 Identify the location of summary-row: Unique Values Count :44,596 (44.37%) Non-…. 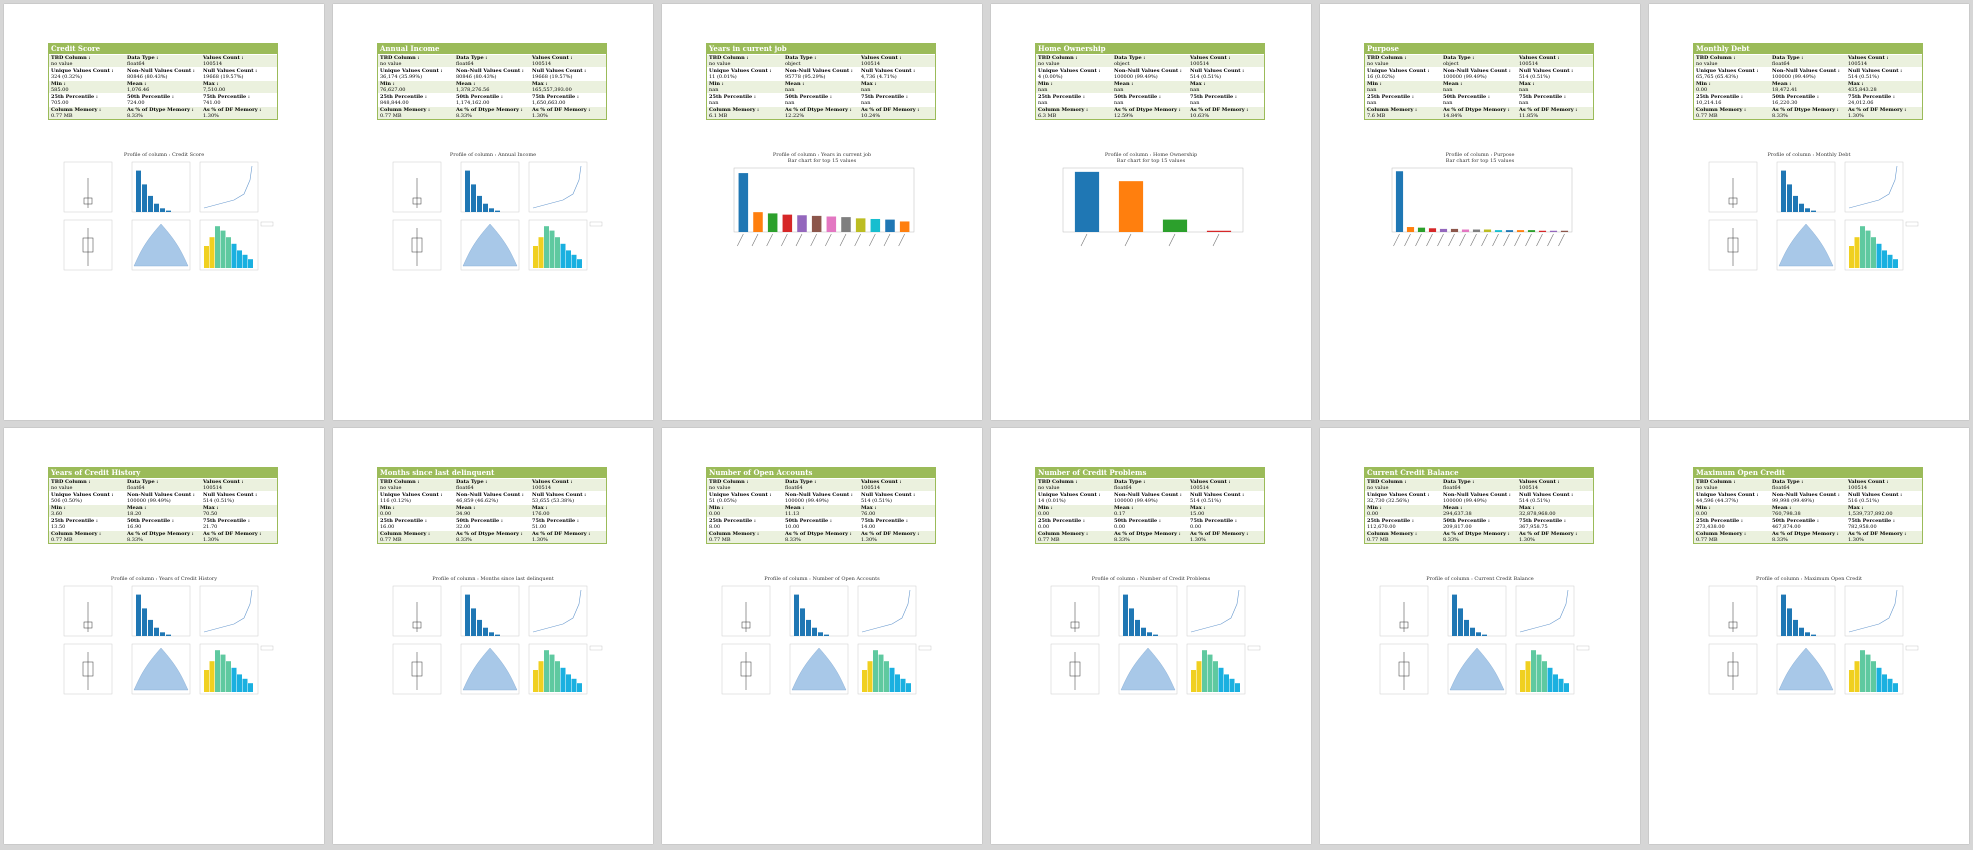
(1808, 497).